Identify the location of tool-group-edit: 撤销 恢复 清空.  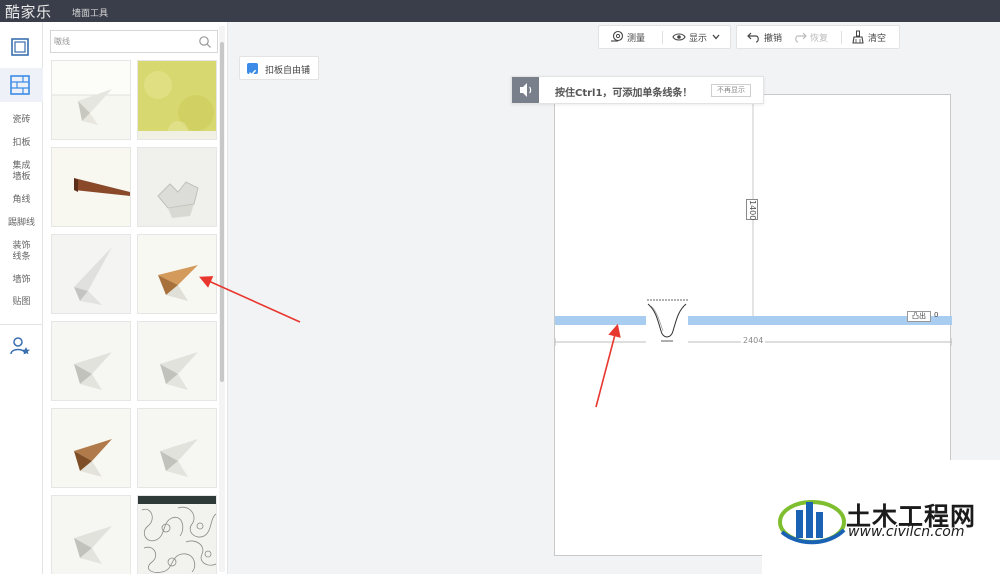
(818, 37).